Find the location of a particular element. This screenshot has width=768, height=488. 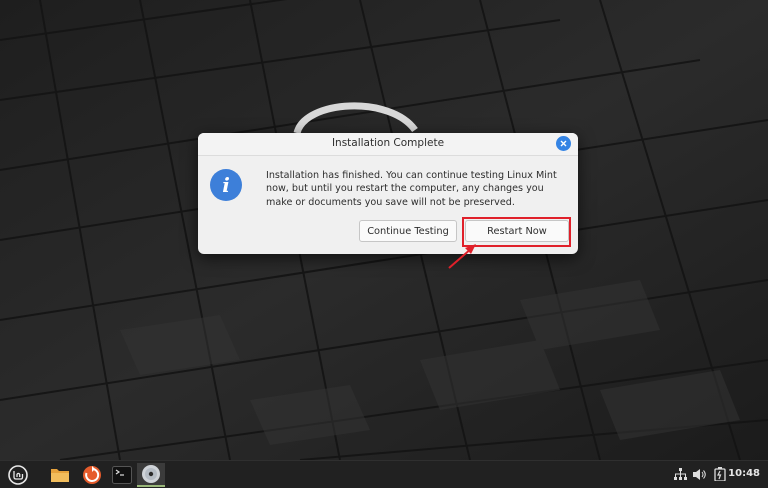

installer-window-button is located at coordinates (151, 475).